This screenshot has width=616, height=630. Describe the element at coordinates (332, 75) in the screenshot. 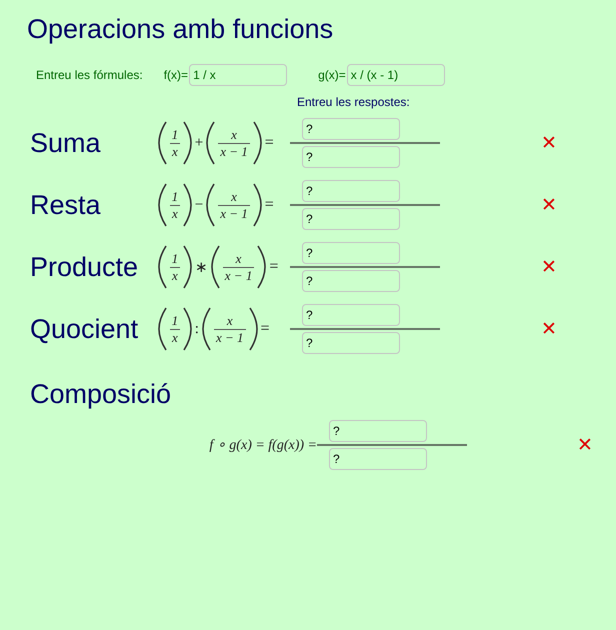

I see `g-label: g(x)=` at that location.